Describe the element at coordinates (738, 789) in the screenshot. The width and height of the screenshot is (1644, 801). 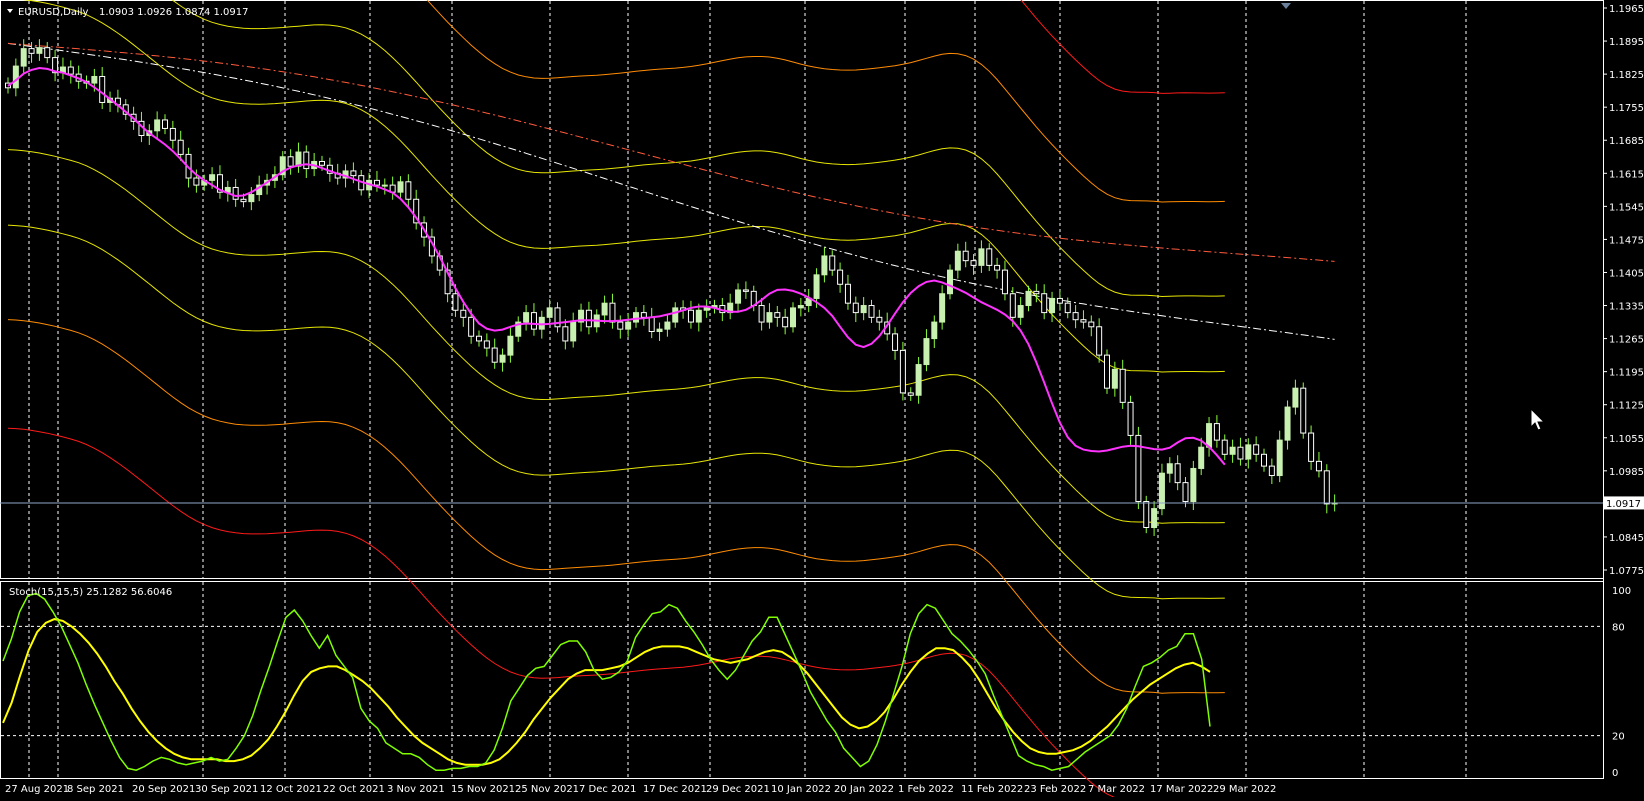
I see `time-tick-label: 29 Dec 2021` at that location.